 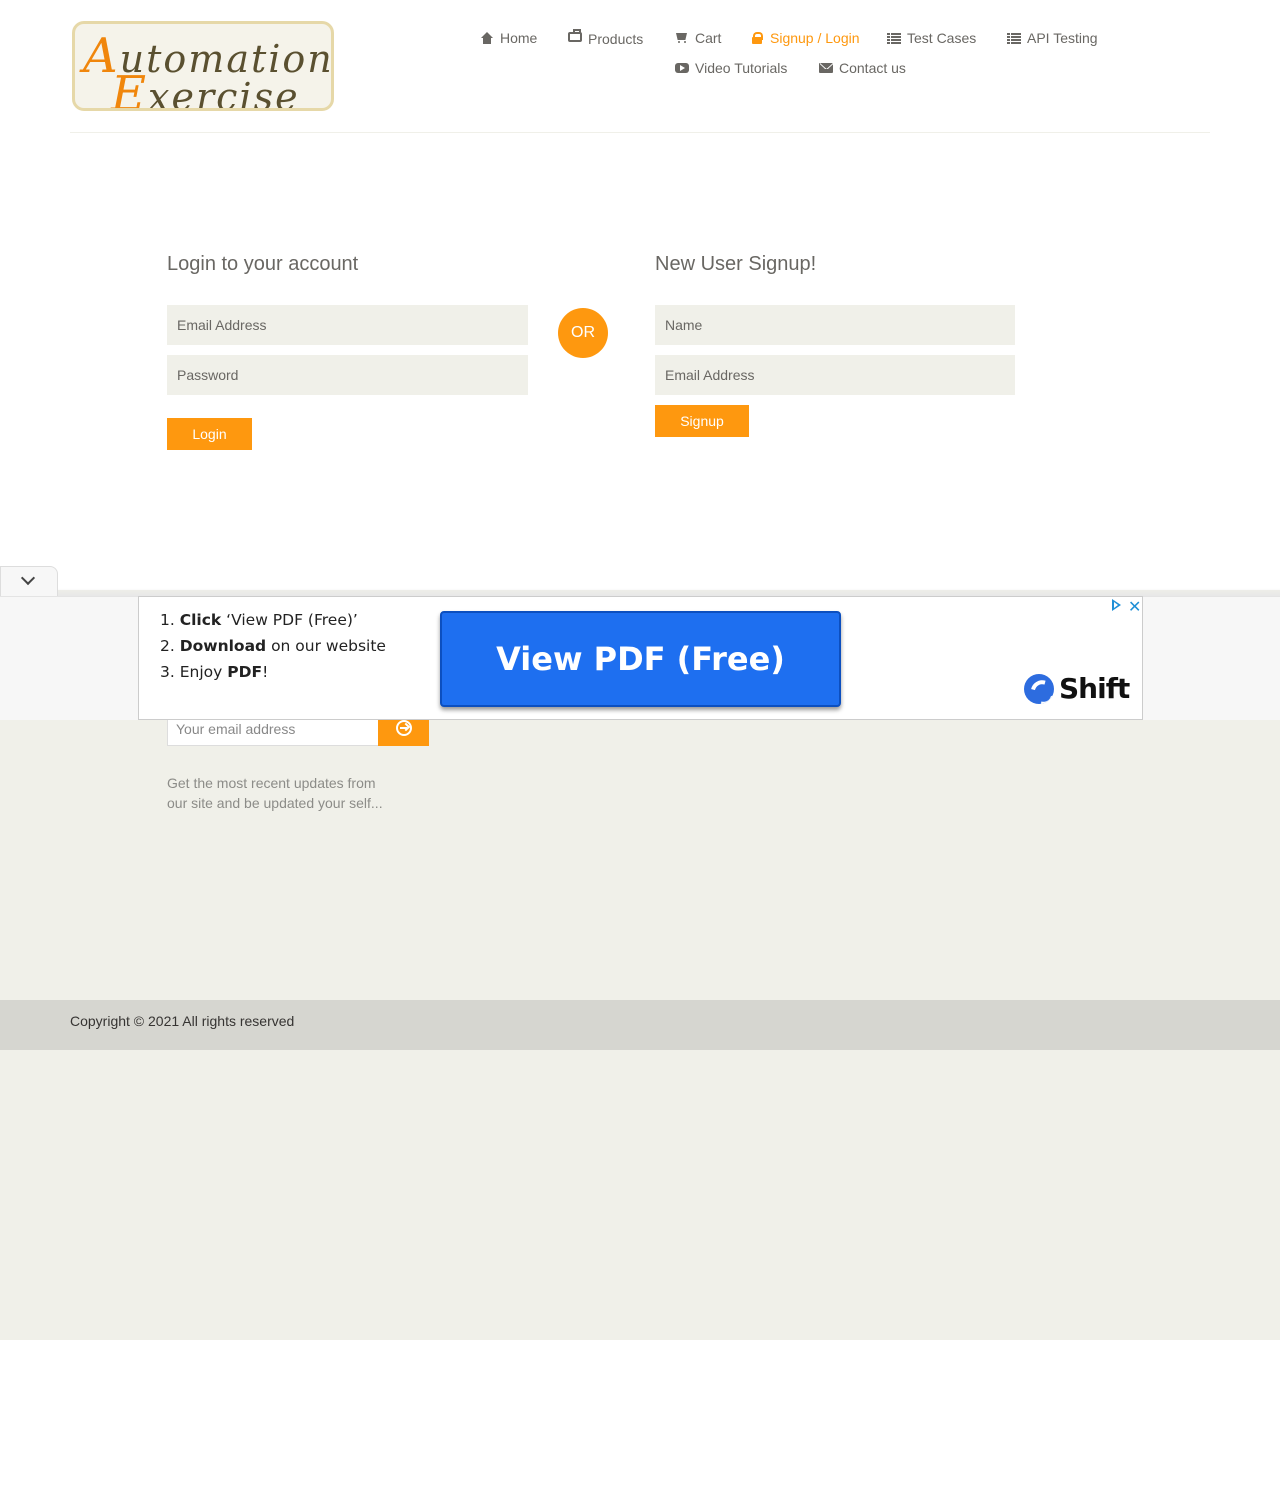 What do you see at coordinates (575, 35) in the screenshot?
I see `briefcase-icon` at bounding box center [575, 35].